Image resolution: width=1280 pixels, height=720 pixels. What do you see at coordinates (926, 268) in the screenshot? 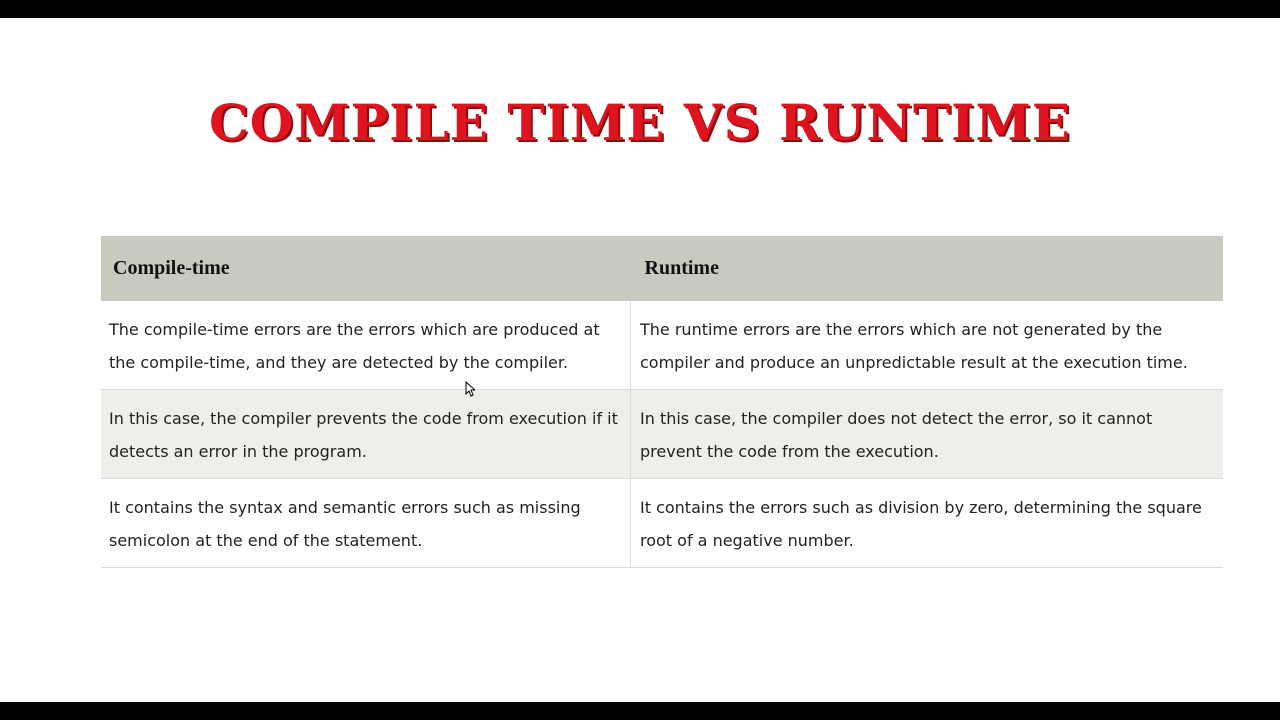
I see `header-runtime: Runtime` at bounding box center [926, 268].